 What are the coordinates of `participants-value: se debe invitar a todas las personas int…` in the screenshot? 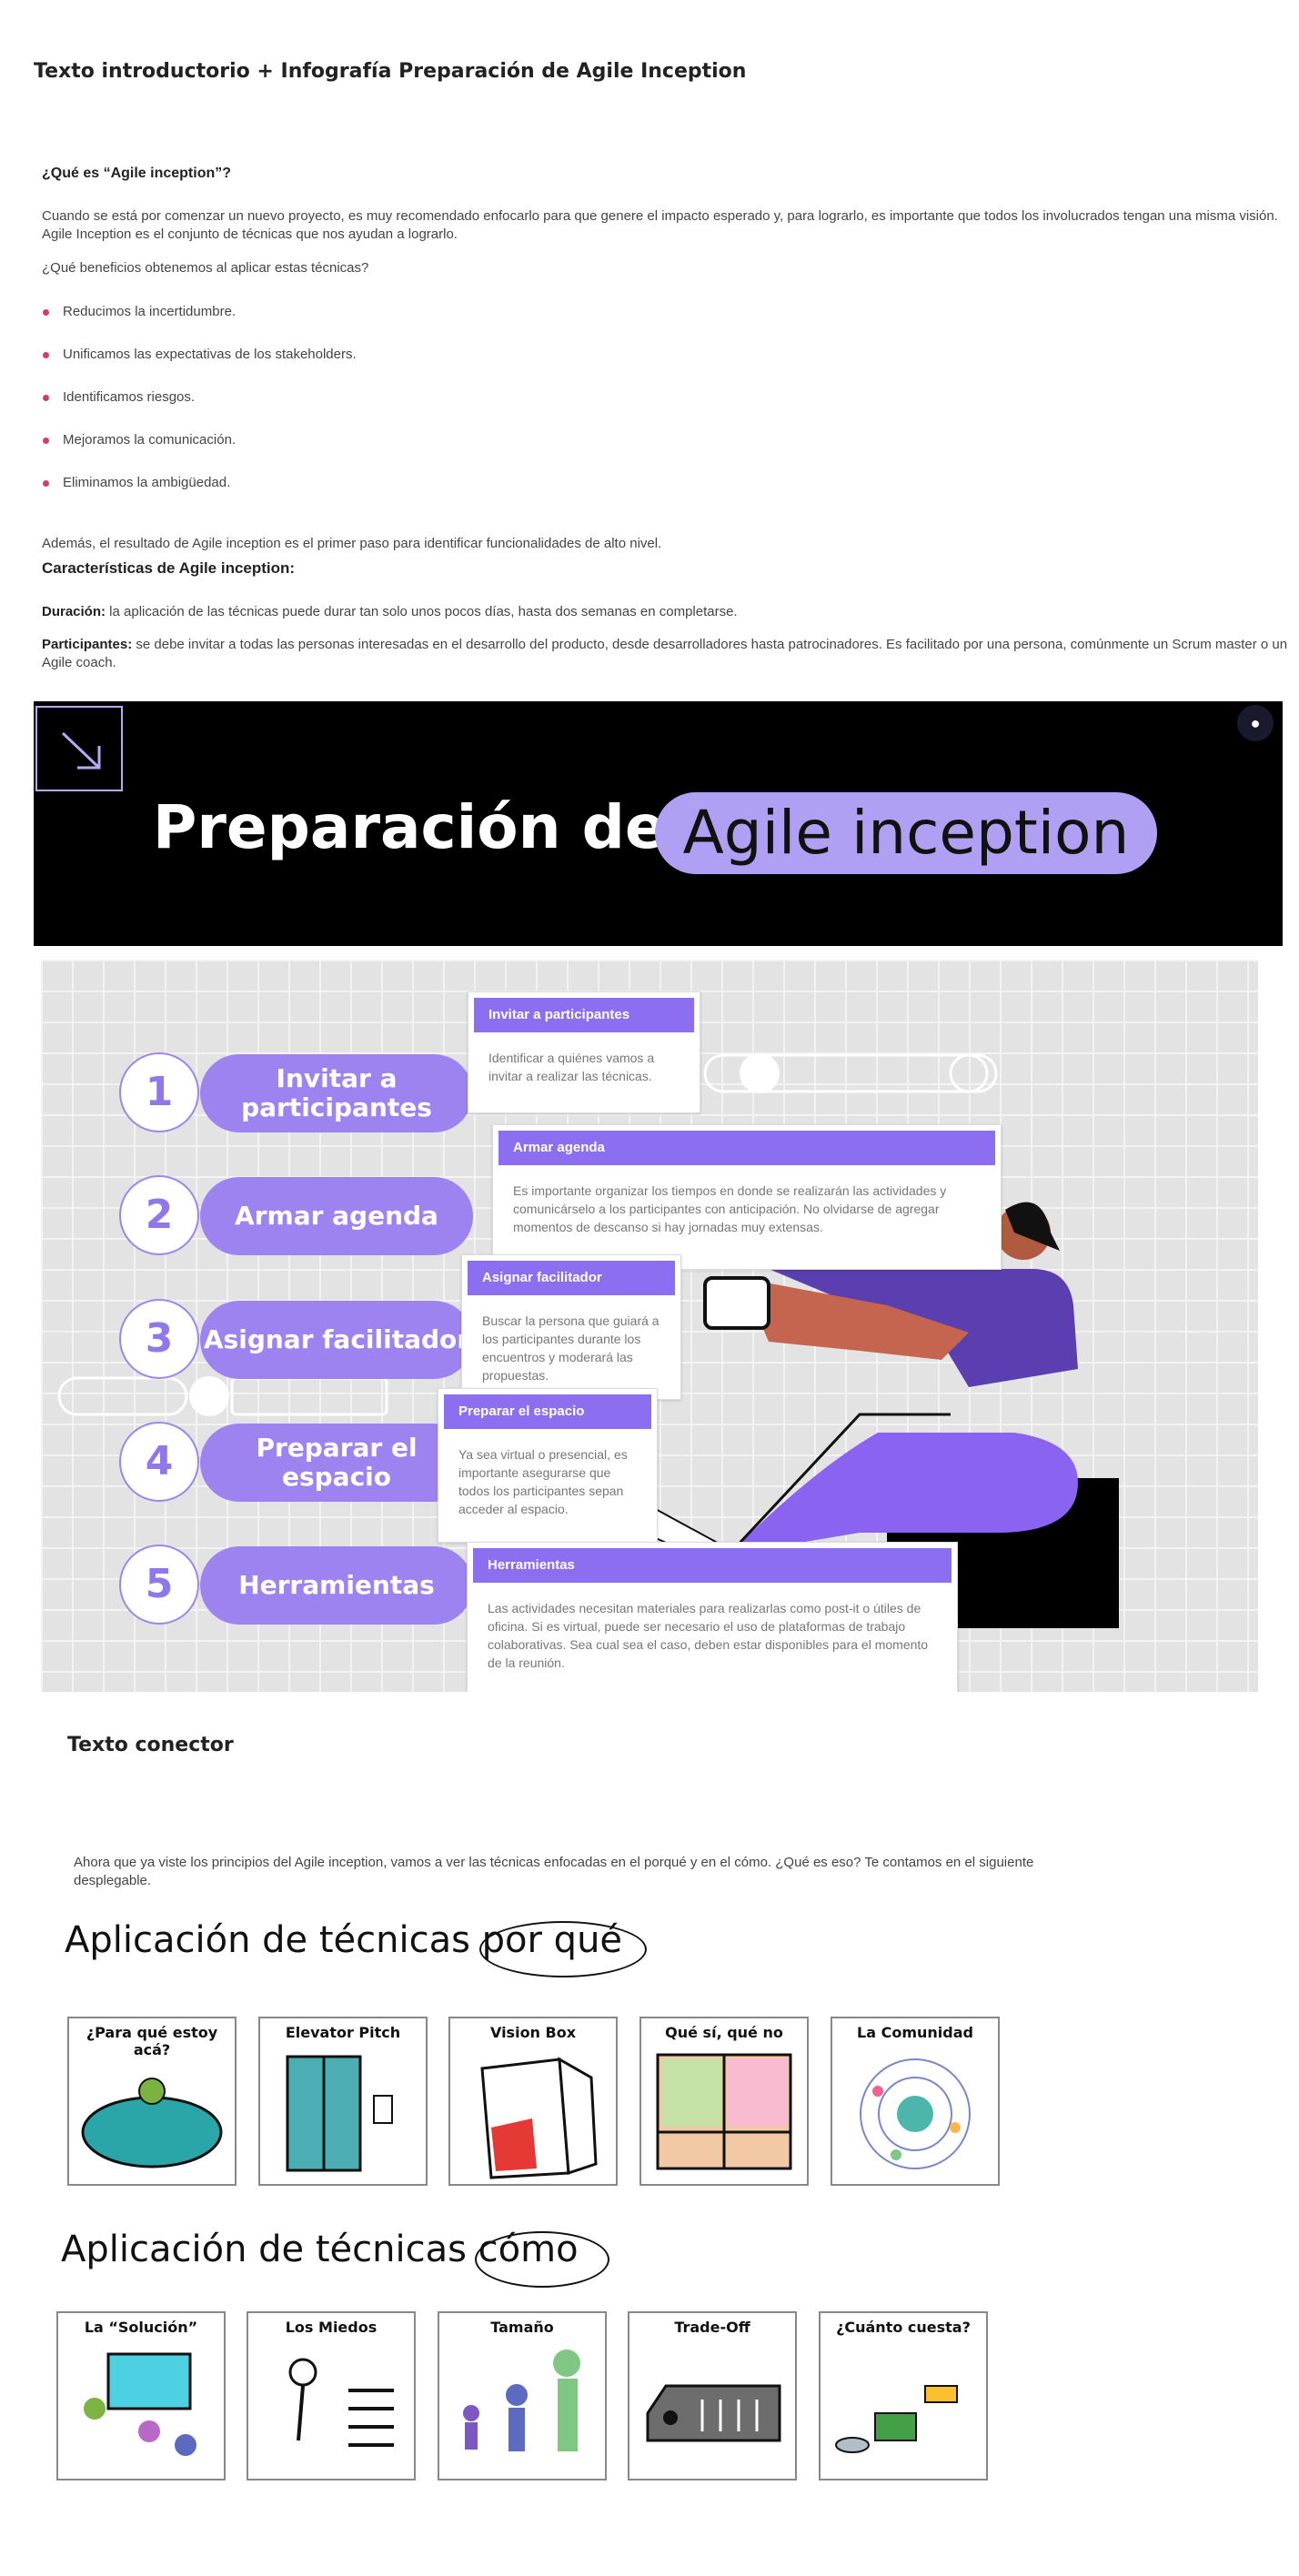 It's located at (710, 644).